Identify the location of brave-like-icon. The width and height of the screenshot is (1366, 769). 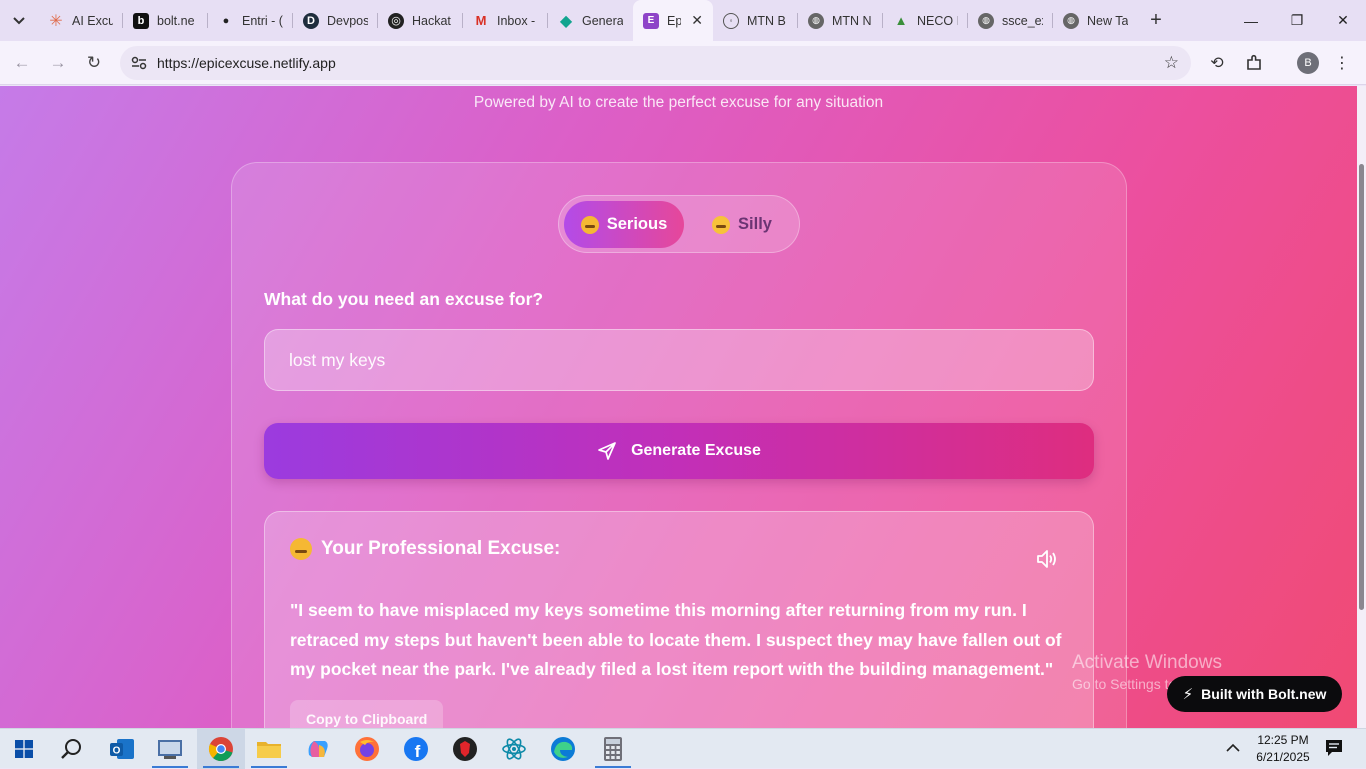
(465, 749).